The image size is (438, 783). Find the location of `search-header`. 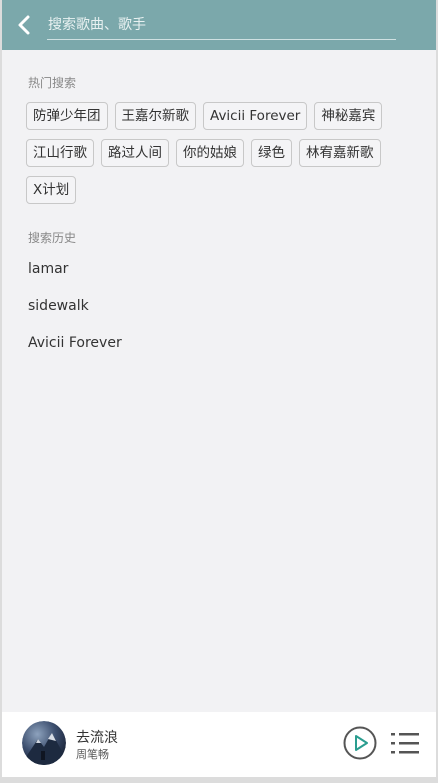

search-header is located at coordinates (219, 25).